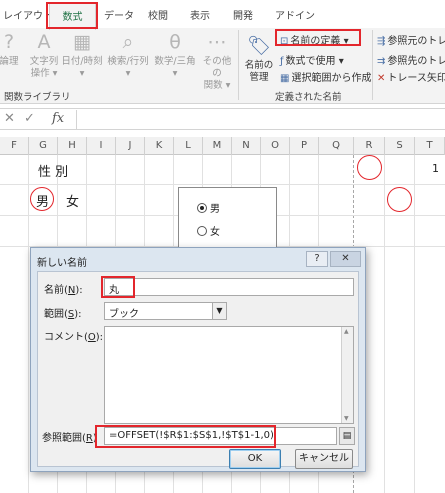 This screenshot has width=445, height=493. What do you see at coordinates (208, 207) in the screenshot?
I see `option-male: 男` at bounding box center [208, 207].